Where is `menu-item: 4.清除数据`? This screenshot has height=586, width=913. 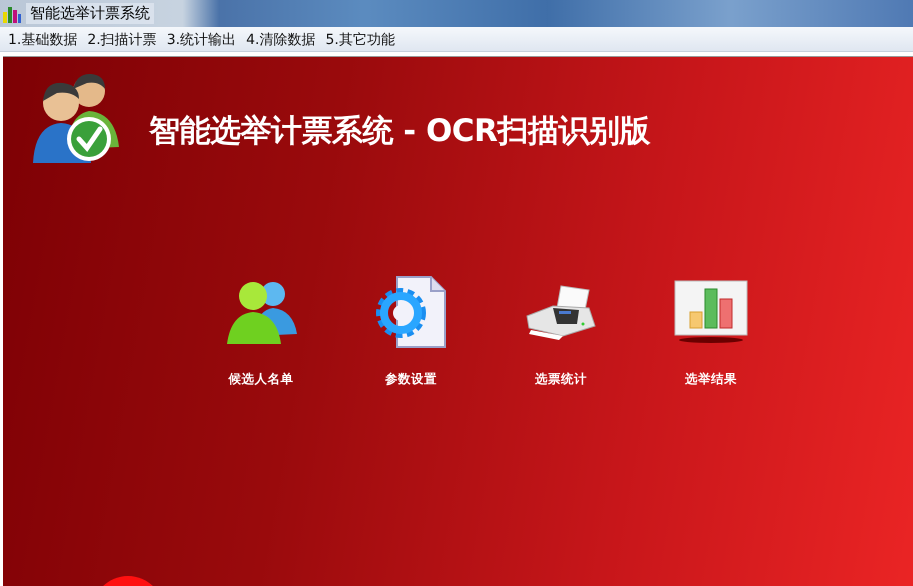 menu-item: 4.清除数据 is located at coordinates (282, 39).